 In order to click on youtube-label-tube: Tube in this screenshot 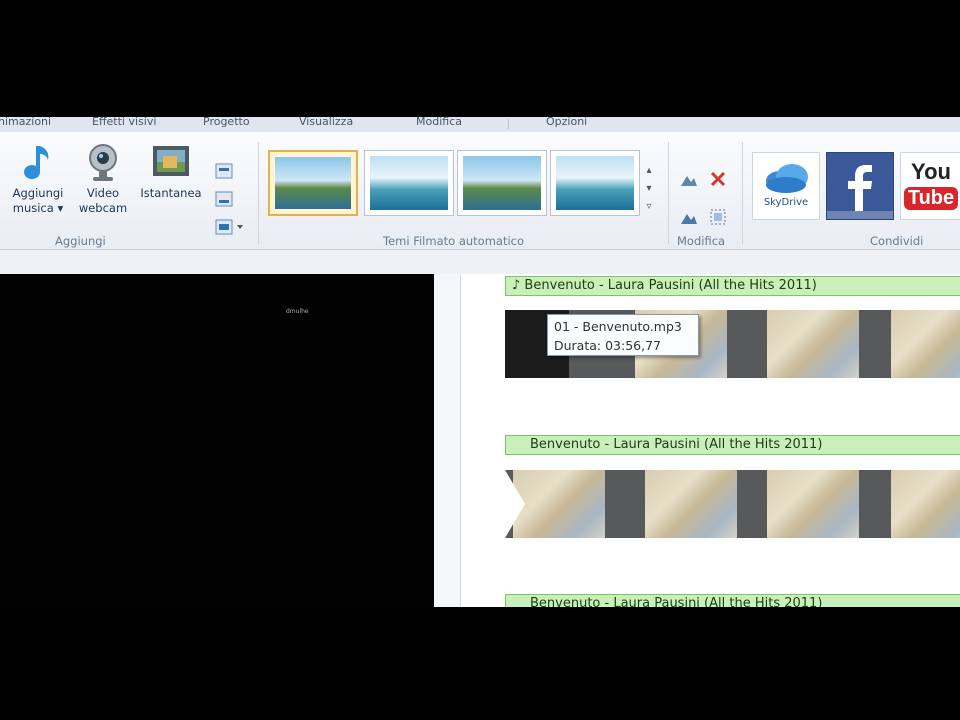, I will do `click(931, 198)`.